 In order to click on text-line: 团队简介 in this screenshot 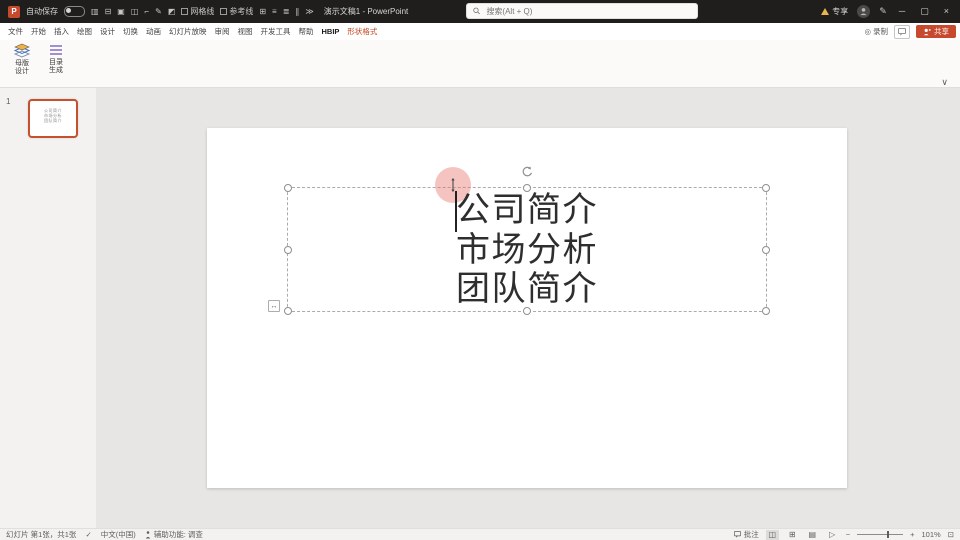, I will do `click(527, 289)`.